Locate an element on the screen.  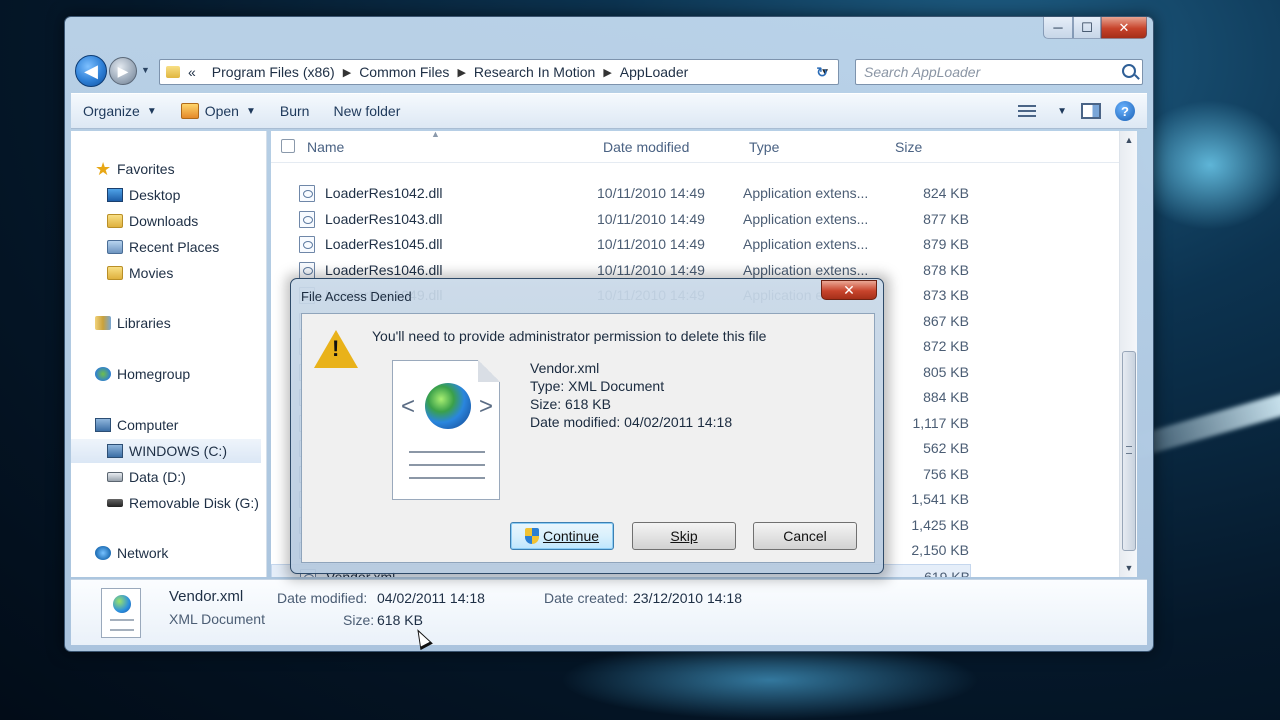
nav-desktop: Desktop is located at coordinates (125, 195).